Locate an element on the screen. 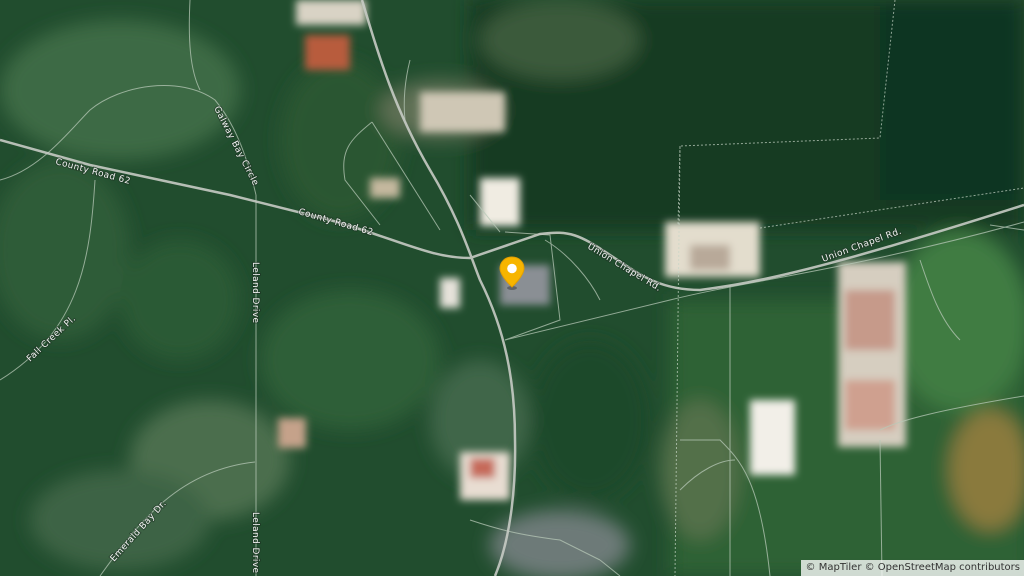 The width and height of the screenshot is (1024, 576). maptiler-attribution-link: © MapTiler is located at coordinates (834, 567).